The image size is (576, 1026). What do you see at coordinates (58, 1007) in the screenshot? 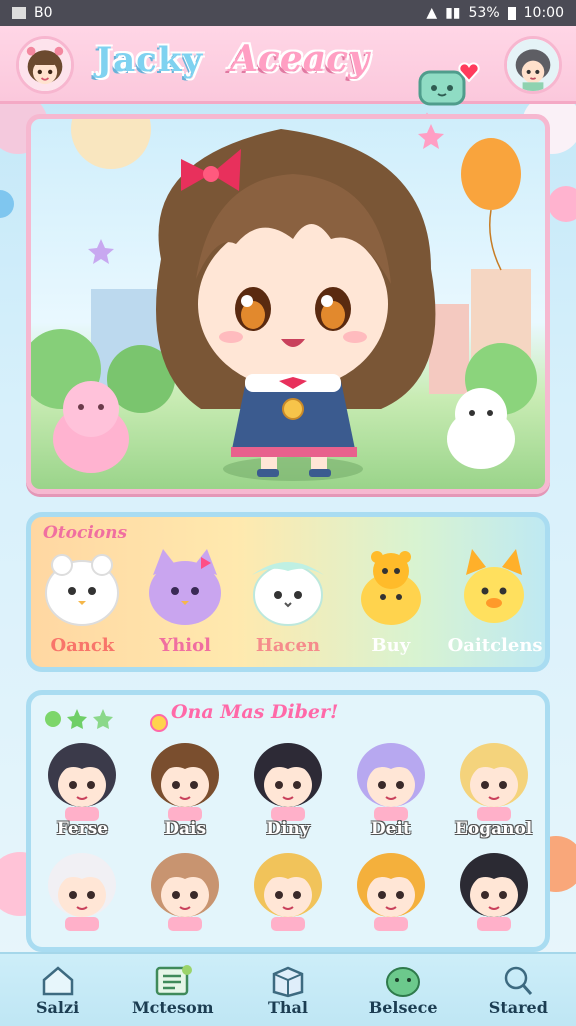
I see `nav-label: Salzi` at bounding box center [58, 1007].